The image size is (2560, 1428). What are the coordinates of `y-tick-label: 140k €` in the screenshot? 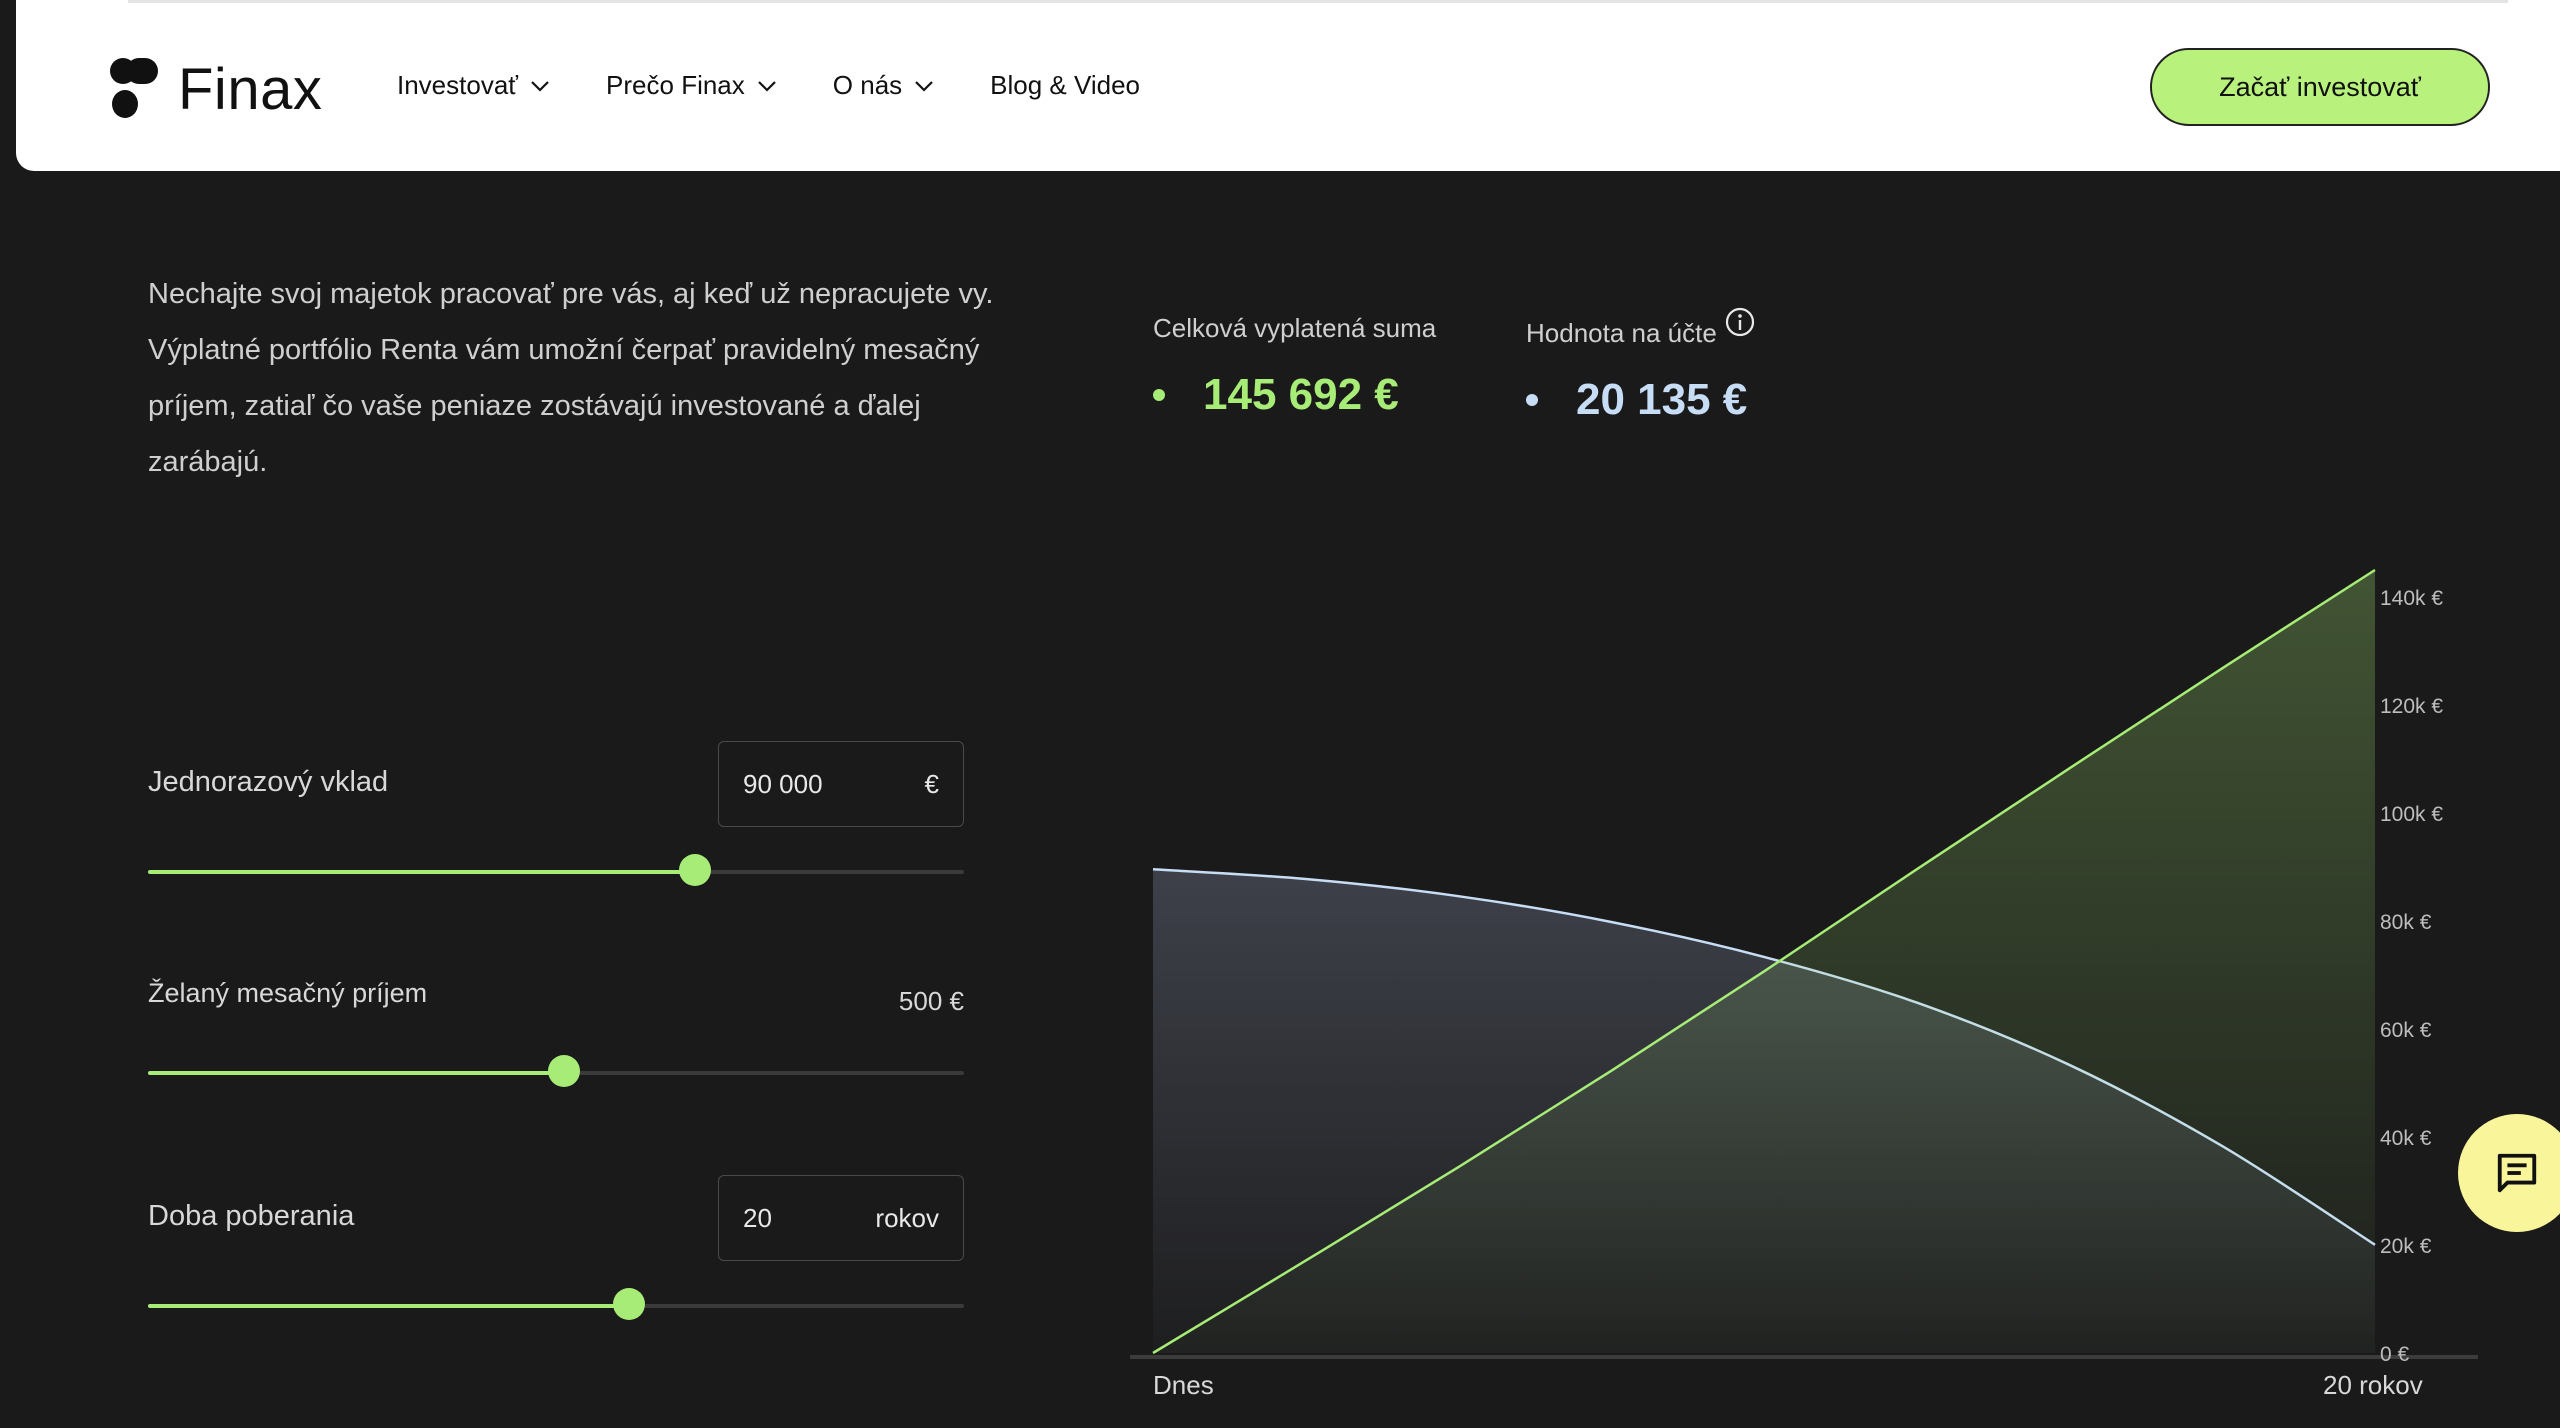 It's located at (2411, 598).